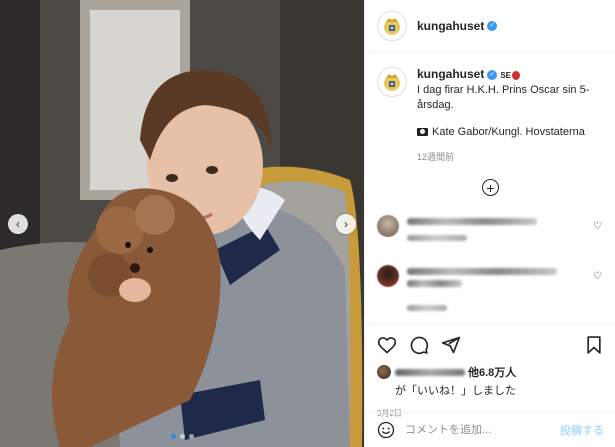  What do you see at coordinates (450, 74) in the screenshot?
I see `caption-username: kungahuset` at bounding box center [450, 74].